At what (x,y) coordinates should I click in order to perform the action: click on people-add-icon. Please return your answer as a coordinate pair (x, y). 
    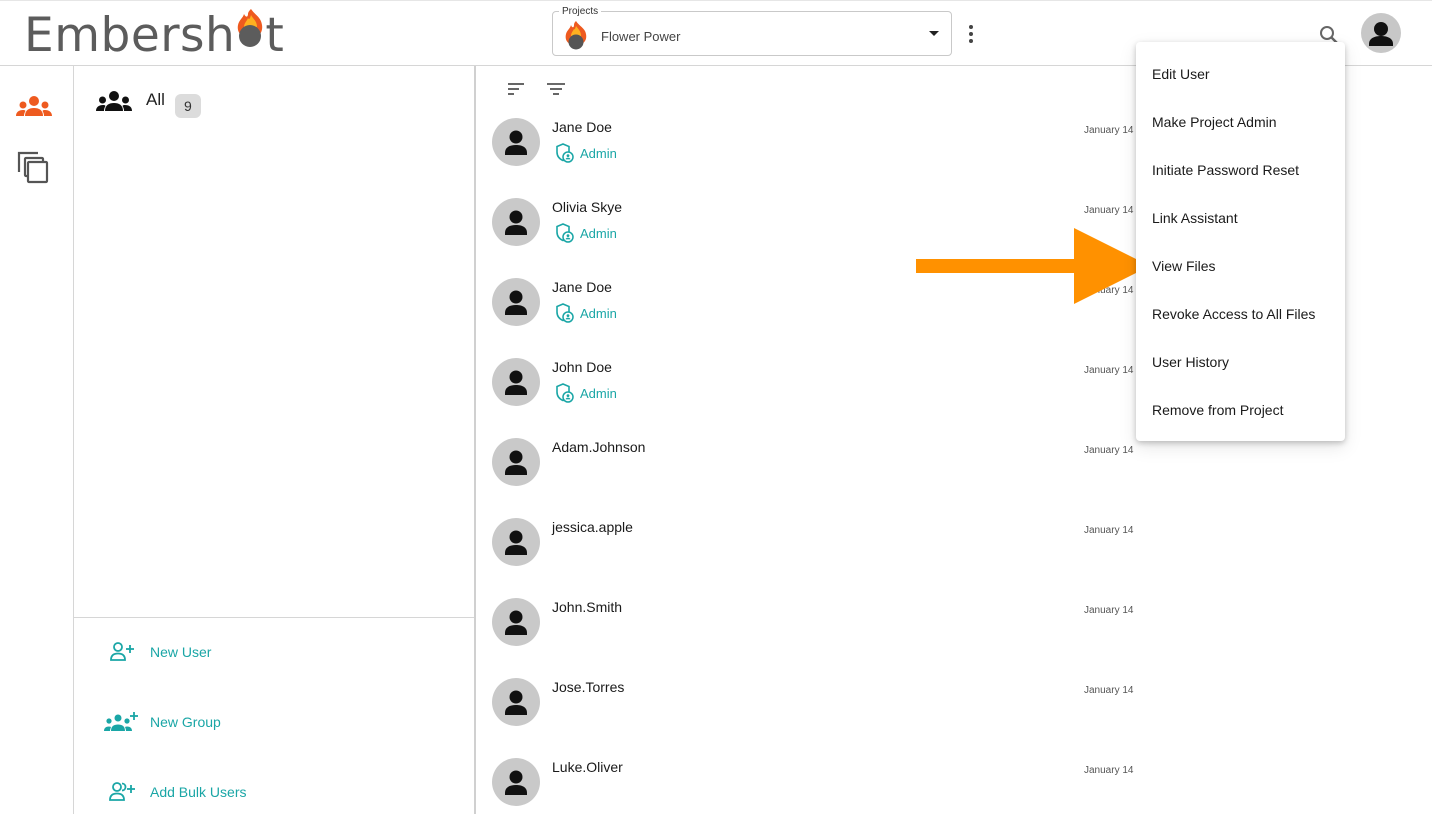
    Looking at the image, I should click on (122, 792).